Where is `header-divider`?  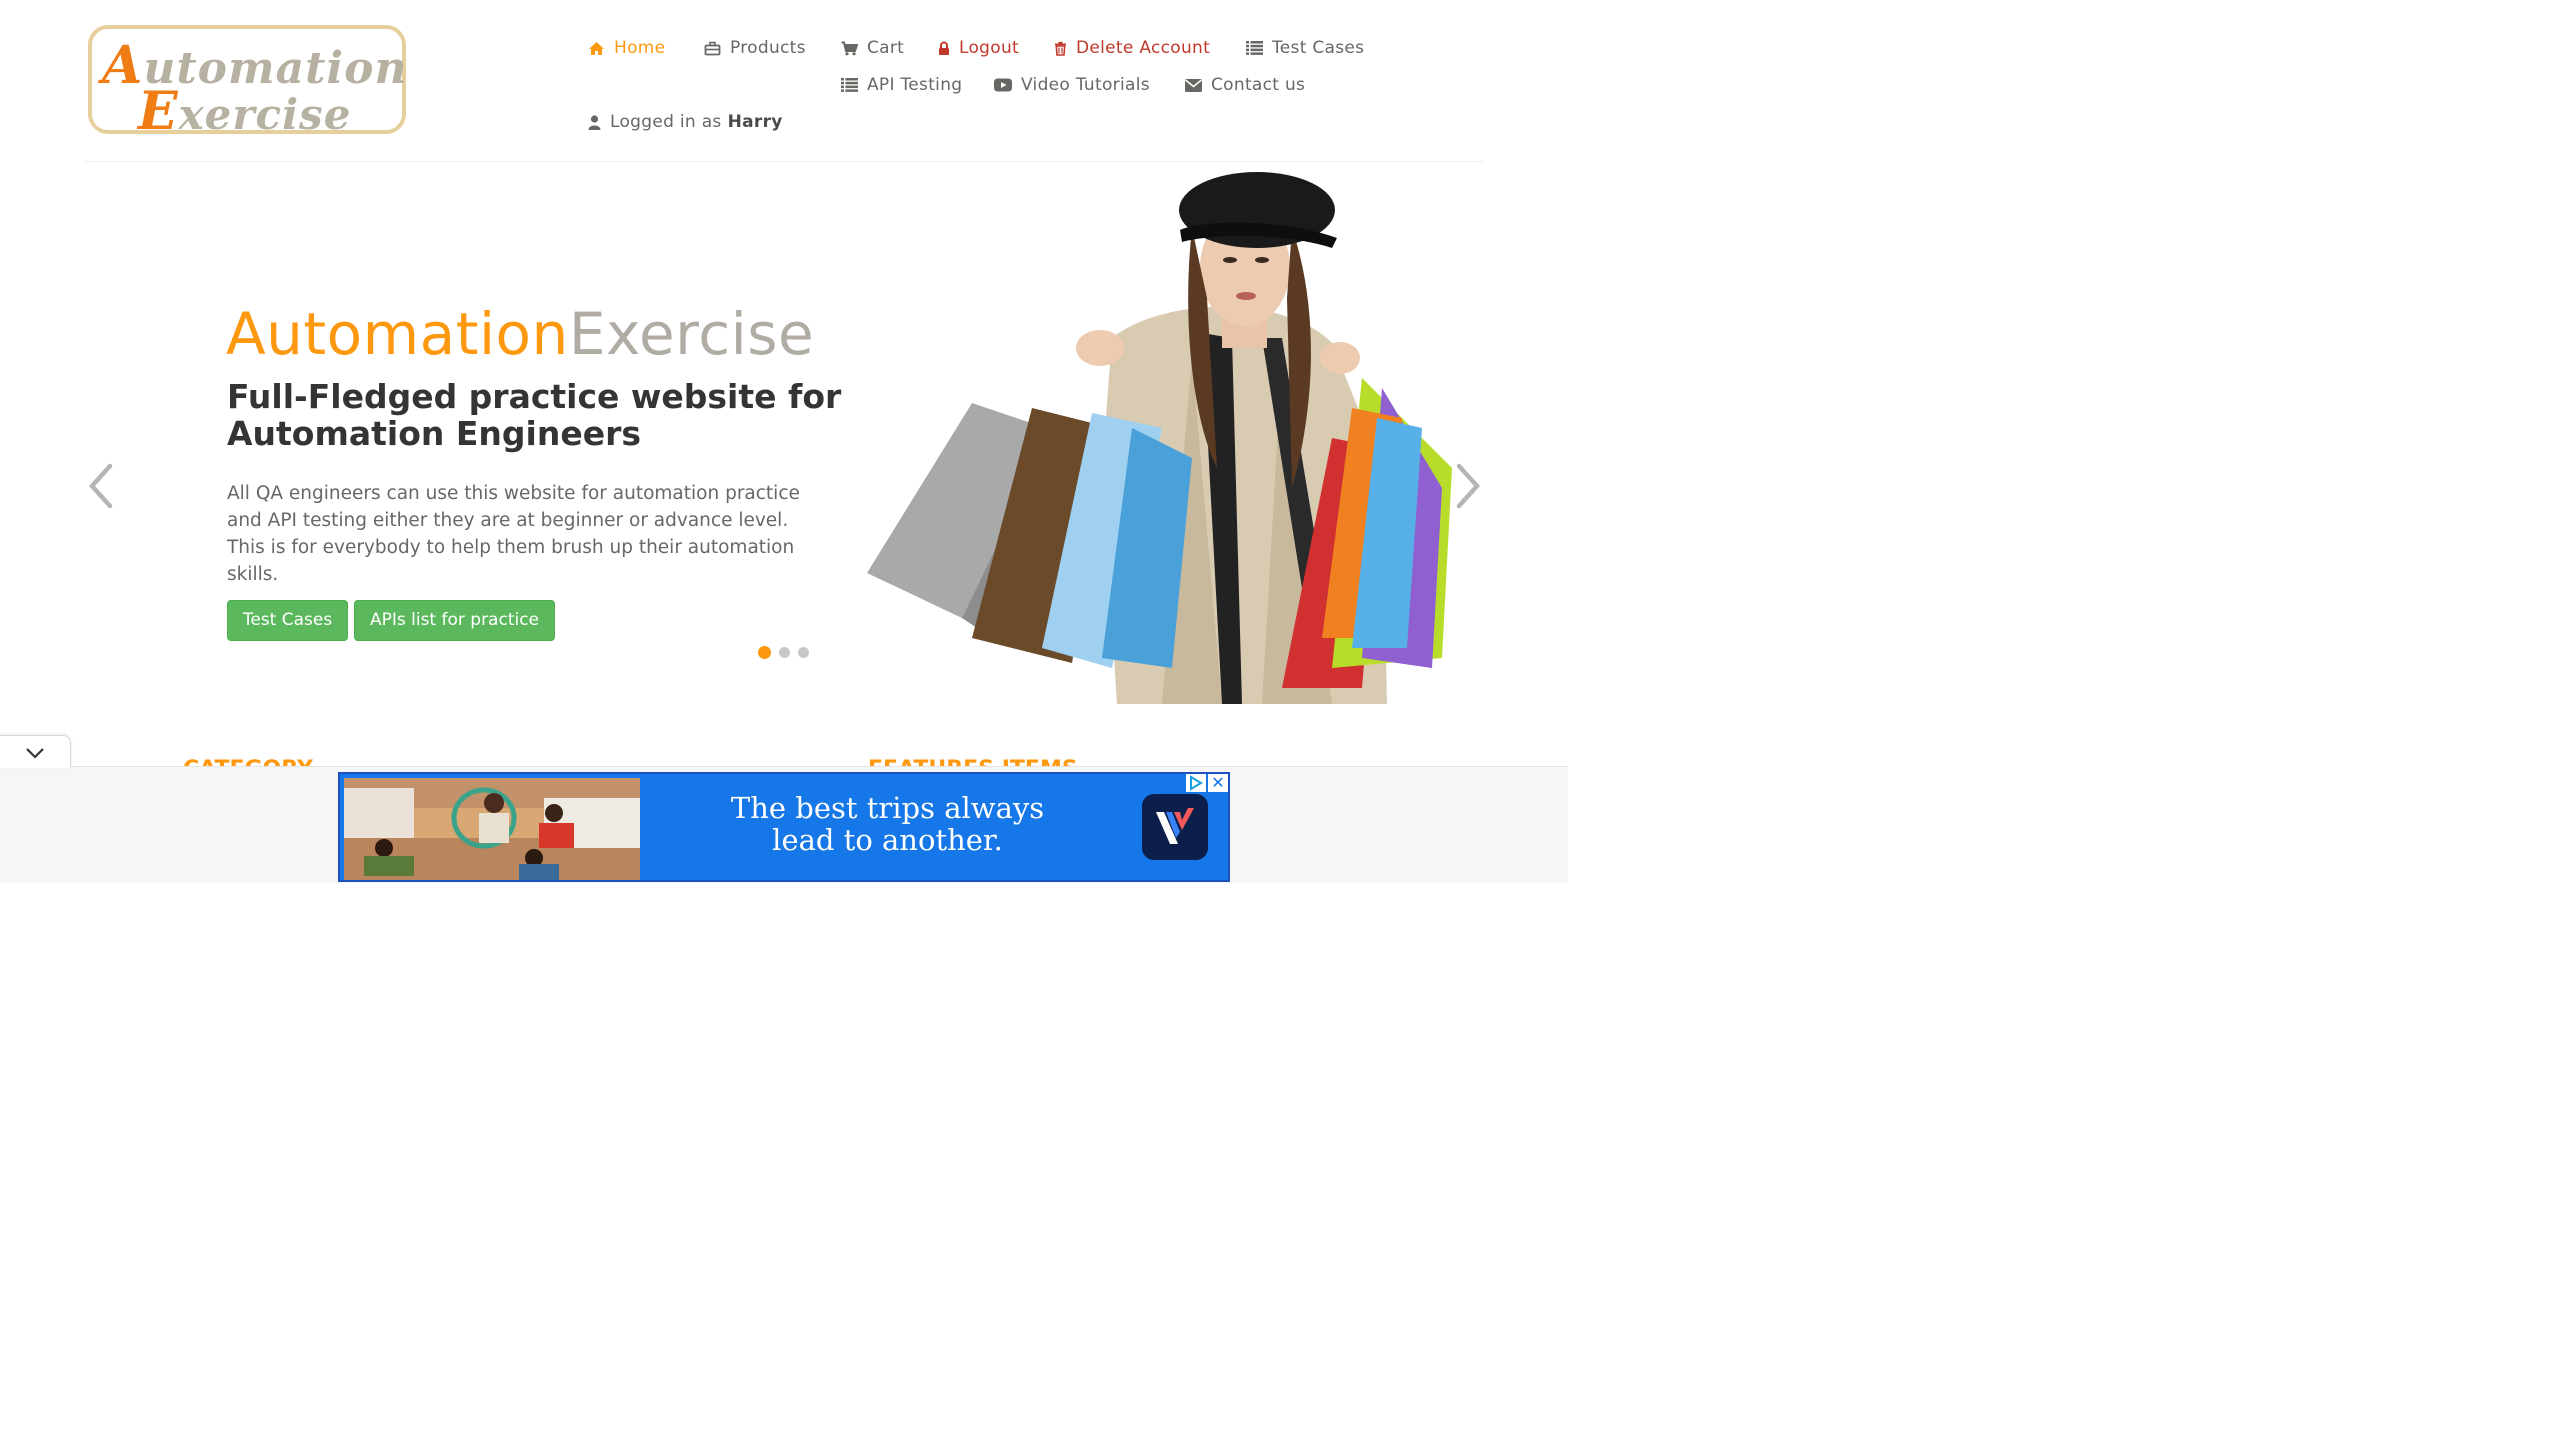 header-divider is located at coordinates (784, 161).